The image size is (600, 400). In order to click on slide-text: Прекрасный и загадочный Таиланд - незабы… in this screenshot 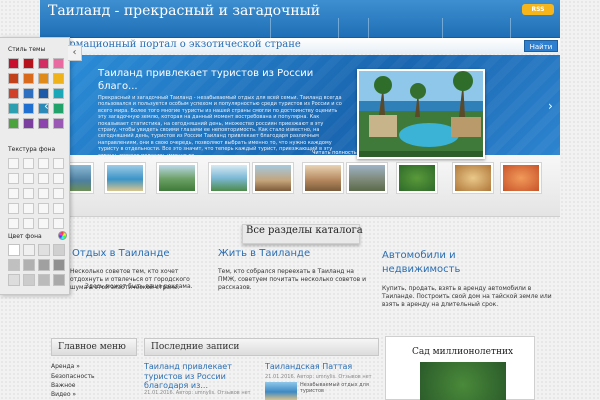, I will do `click(220, 127)`.